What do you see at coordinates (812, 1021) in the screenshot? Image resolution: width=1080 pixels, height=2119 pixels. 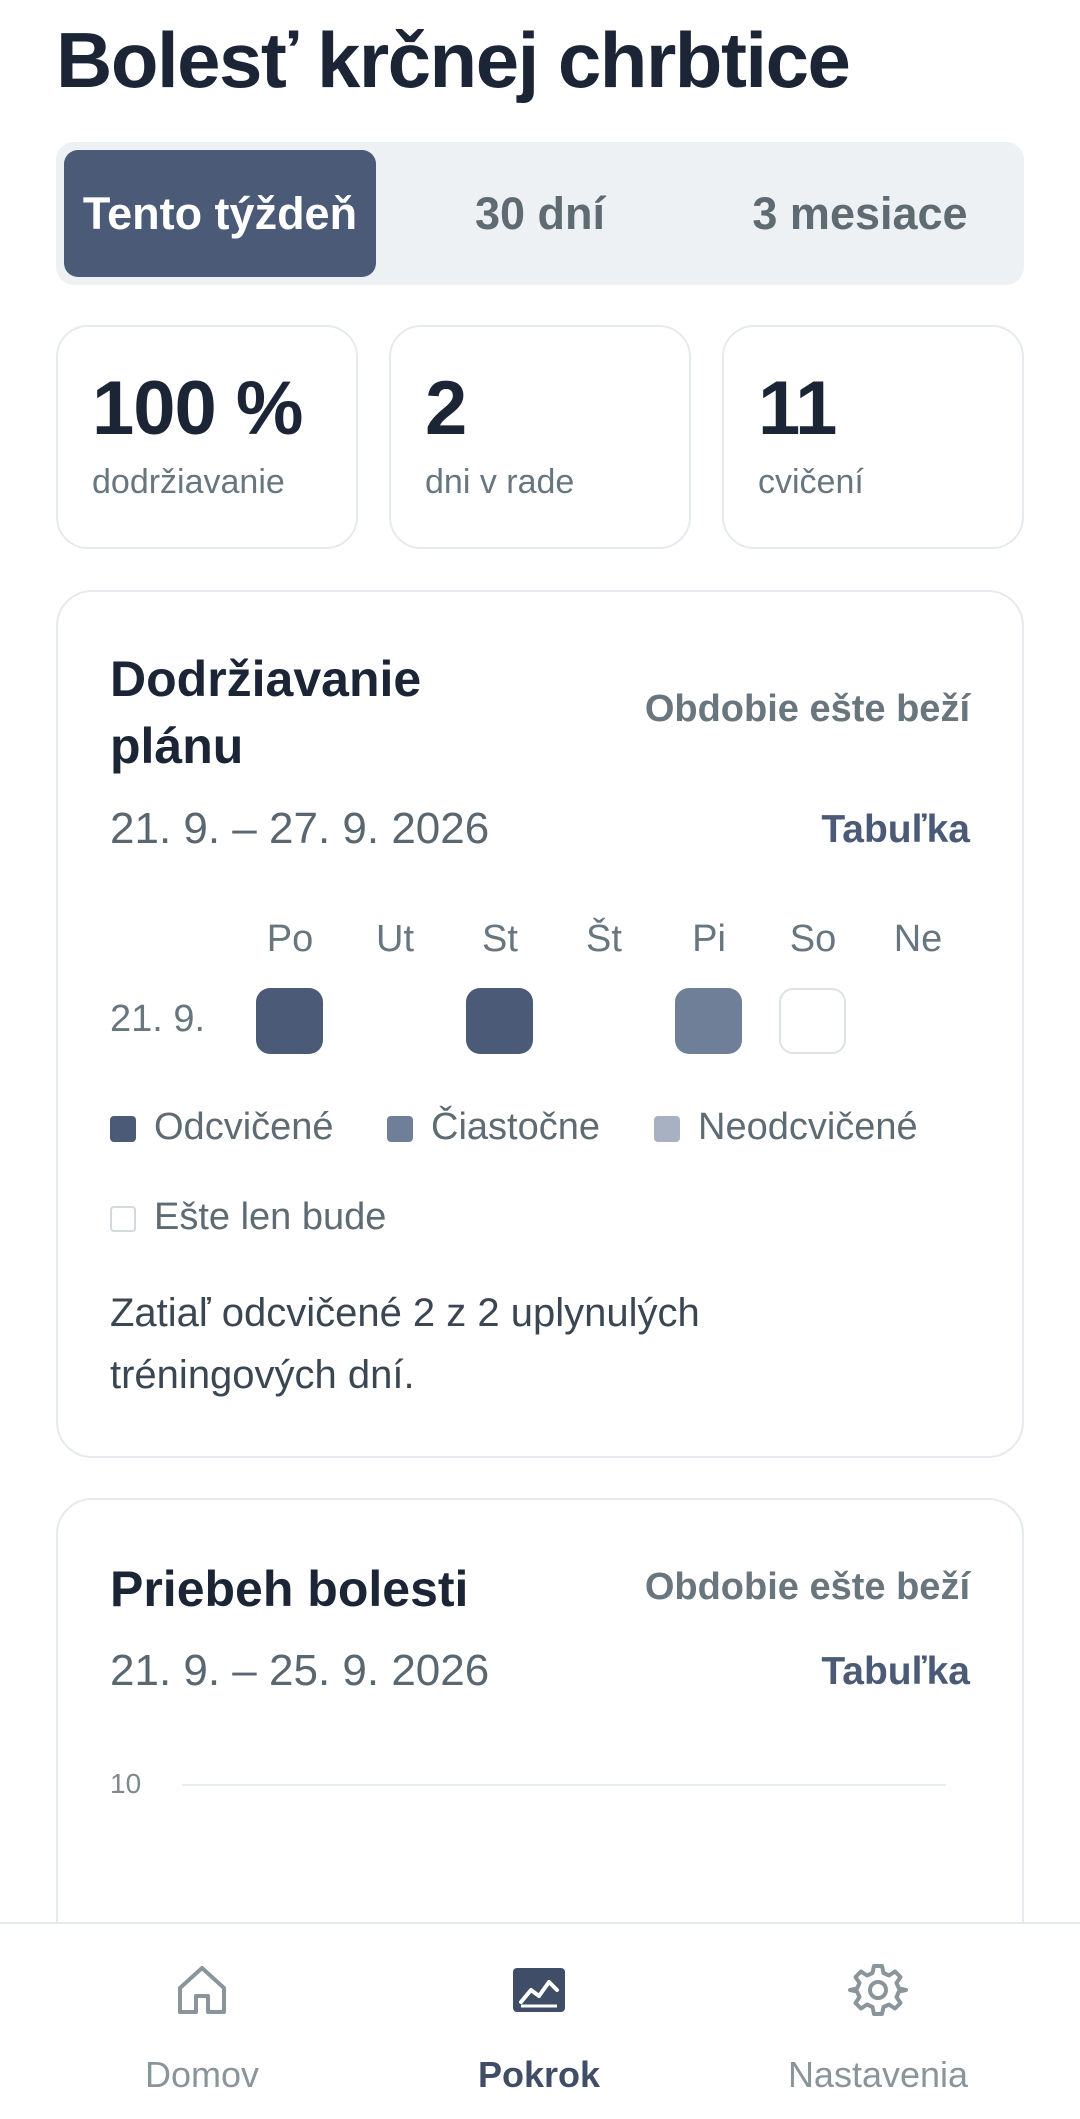 I see `day-cell-sat` at bounding box center [812, 1021].